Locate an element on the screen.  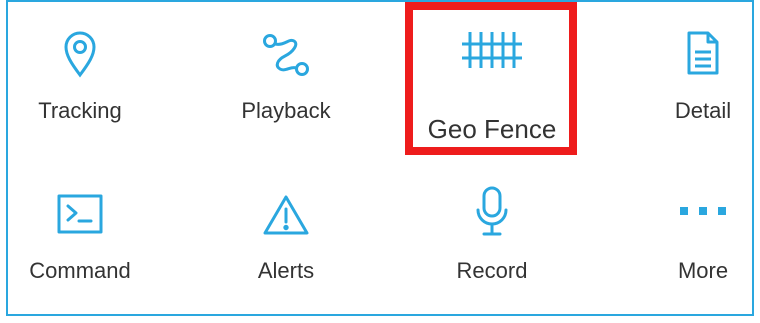
menu-item-label: Record is located at coordinates (492, 270).